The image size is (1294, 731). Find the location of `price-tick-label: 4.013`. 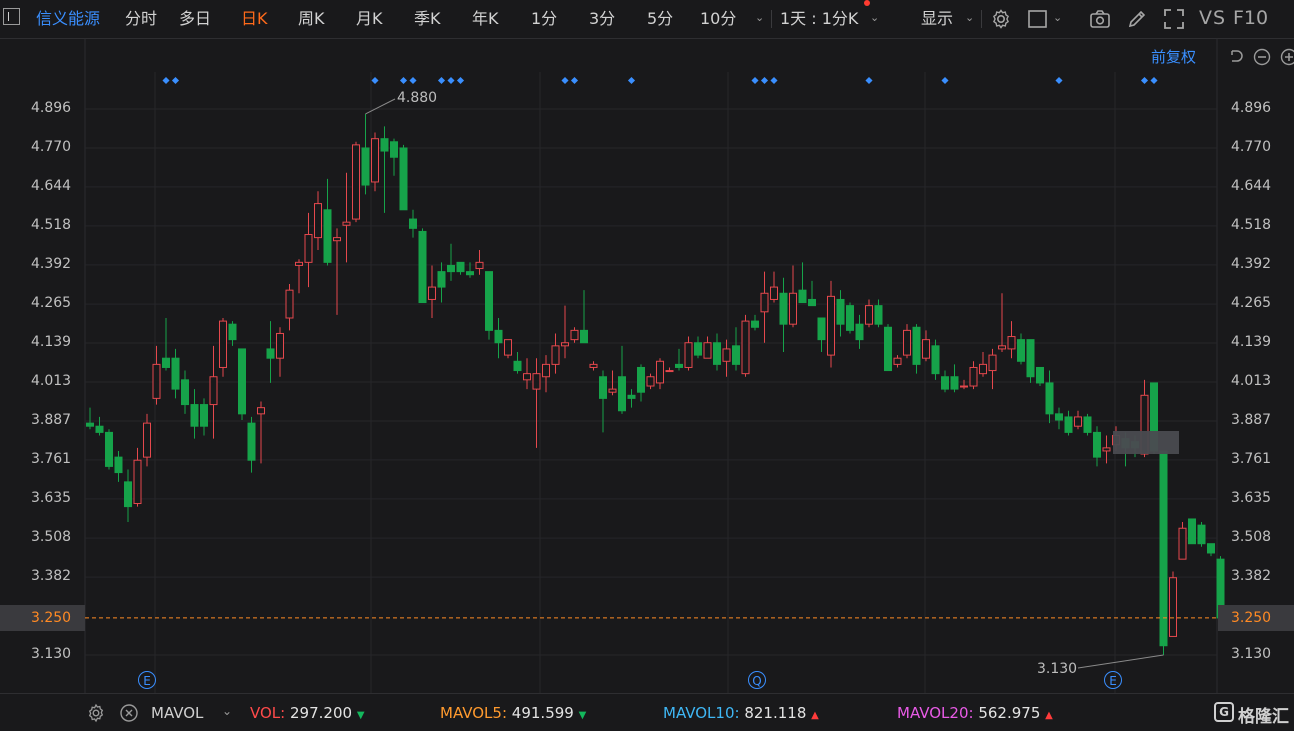

price-tick-label: 4.013 is located at coordinates (71, 381).